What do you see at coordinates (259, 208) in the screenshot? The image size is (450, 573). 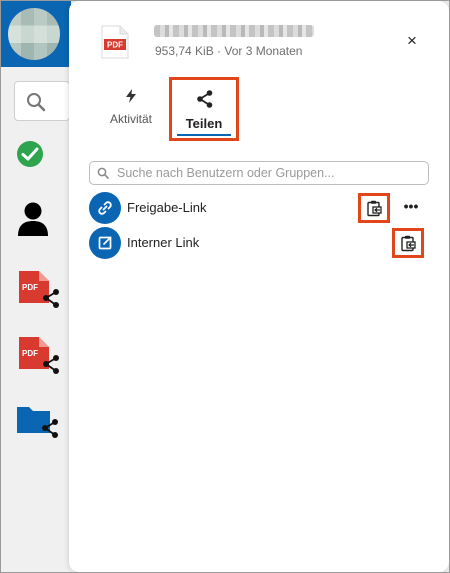 I see `share-entry-public-link: Freigabe-Link •••` at bounding box center [259, 208].